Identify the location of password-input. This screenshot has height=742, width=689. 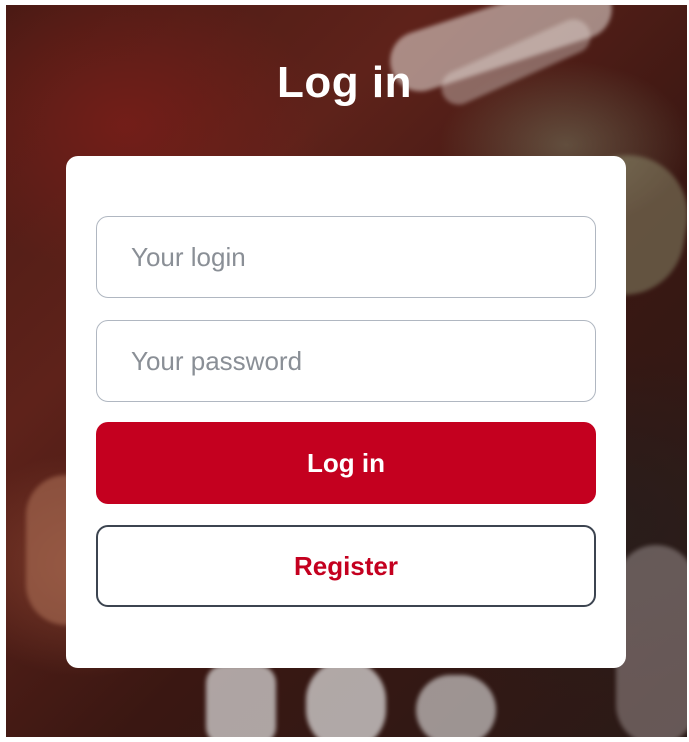
(346, 361).